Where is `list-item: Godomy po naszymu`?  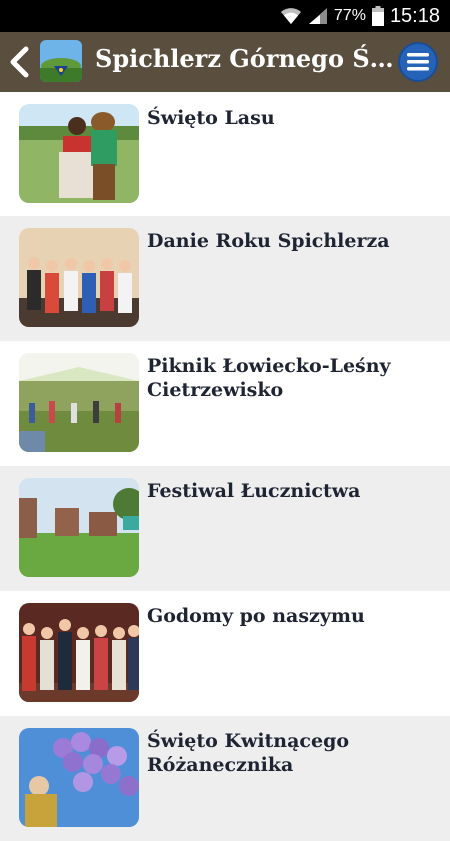 list-item: Godomy po naszymu is located at coordinates (225, 653).